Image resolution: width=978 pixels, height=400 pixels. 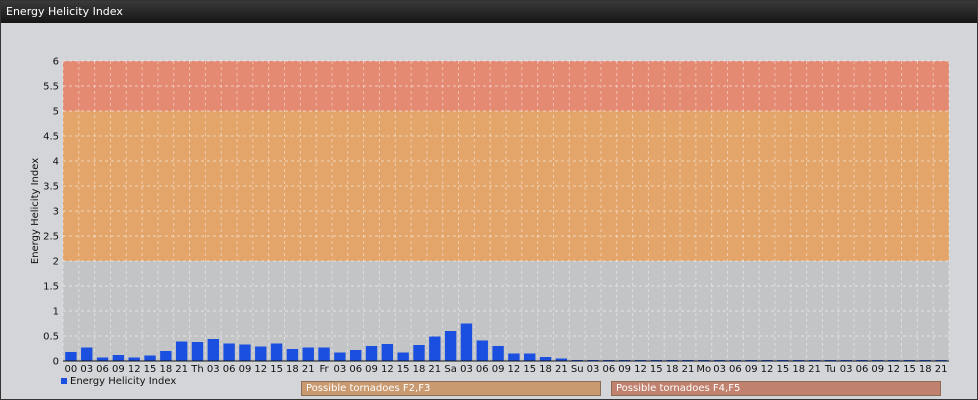 I want to click on y-tick-label: 1.5, so click(x=51, y=287).